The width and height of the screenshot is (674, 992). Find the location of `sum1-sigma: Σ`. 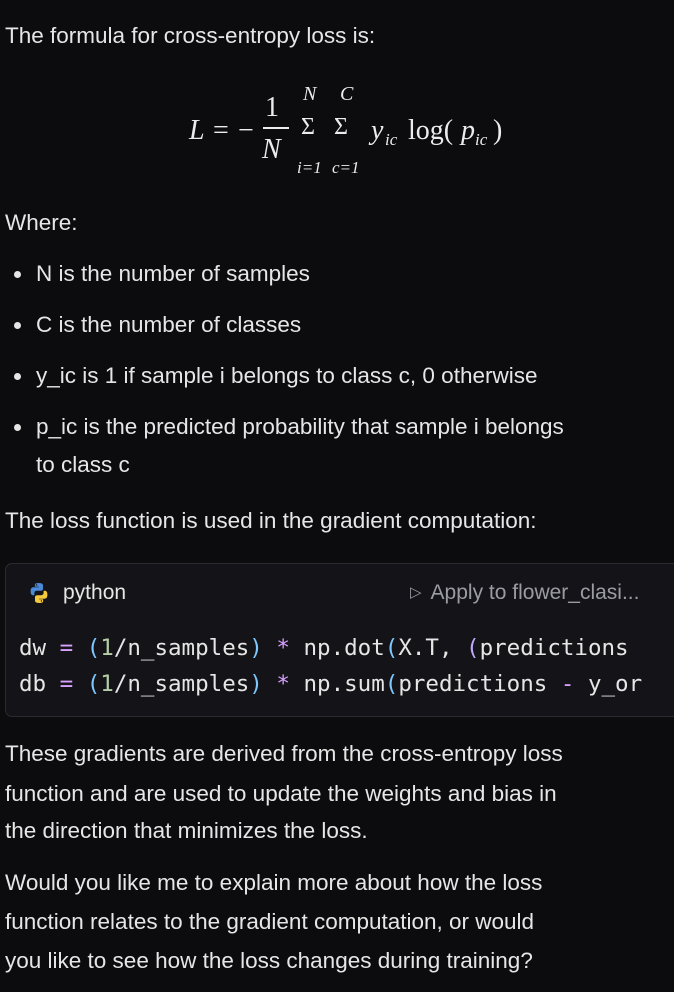

sum1-sigma: Σ is located at coordinates (308, 127).